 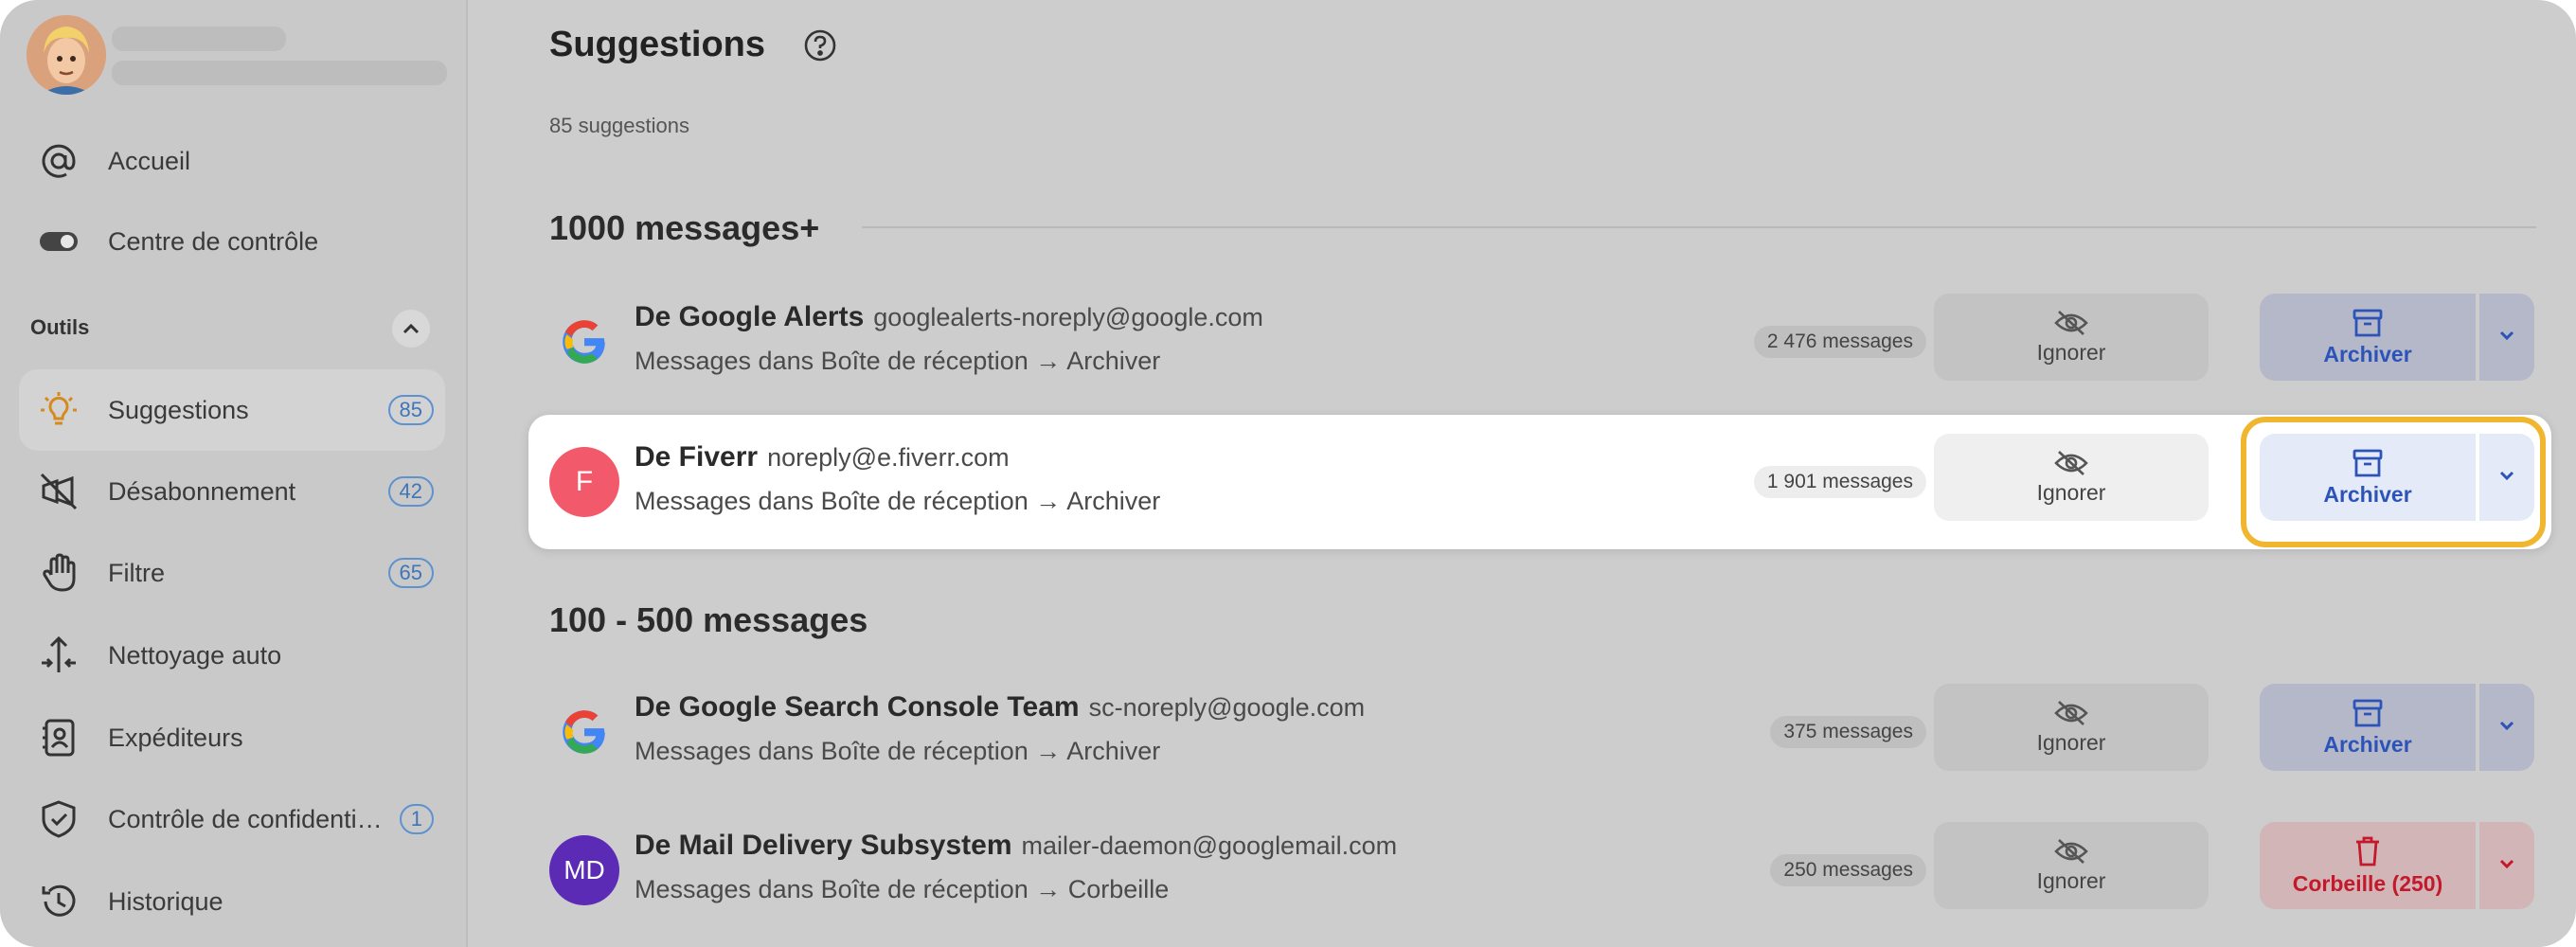 I want to click on message-count-badge: 375 messages, so click(x=1848, y=732).